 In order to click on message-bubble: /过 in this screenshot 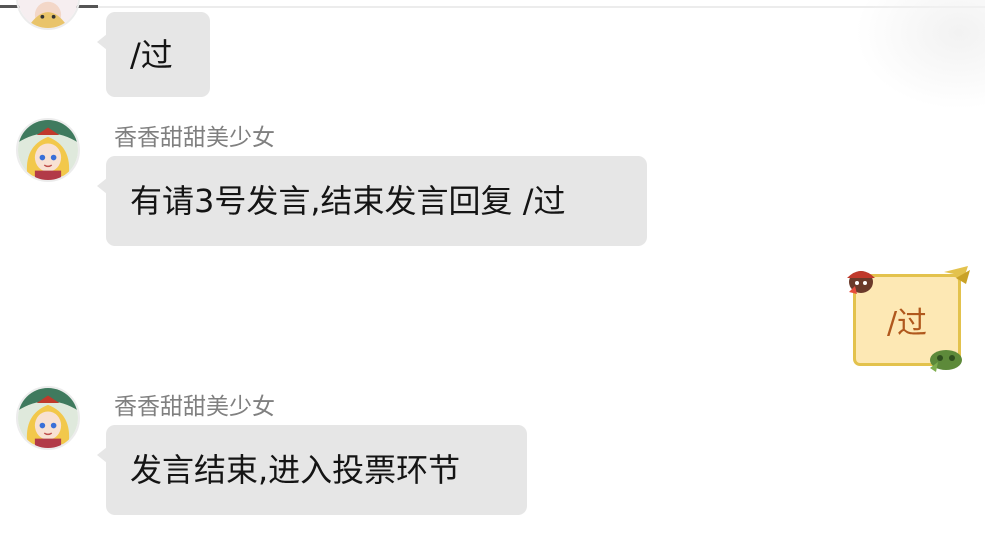, I will do `click(153, 54)`.